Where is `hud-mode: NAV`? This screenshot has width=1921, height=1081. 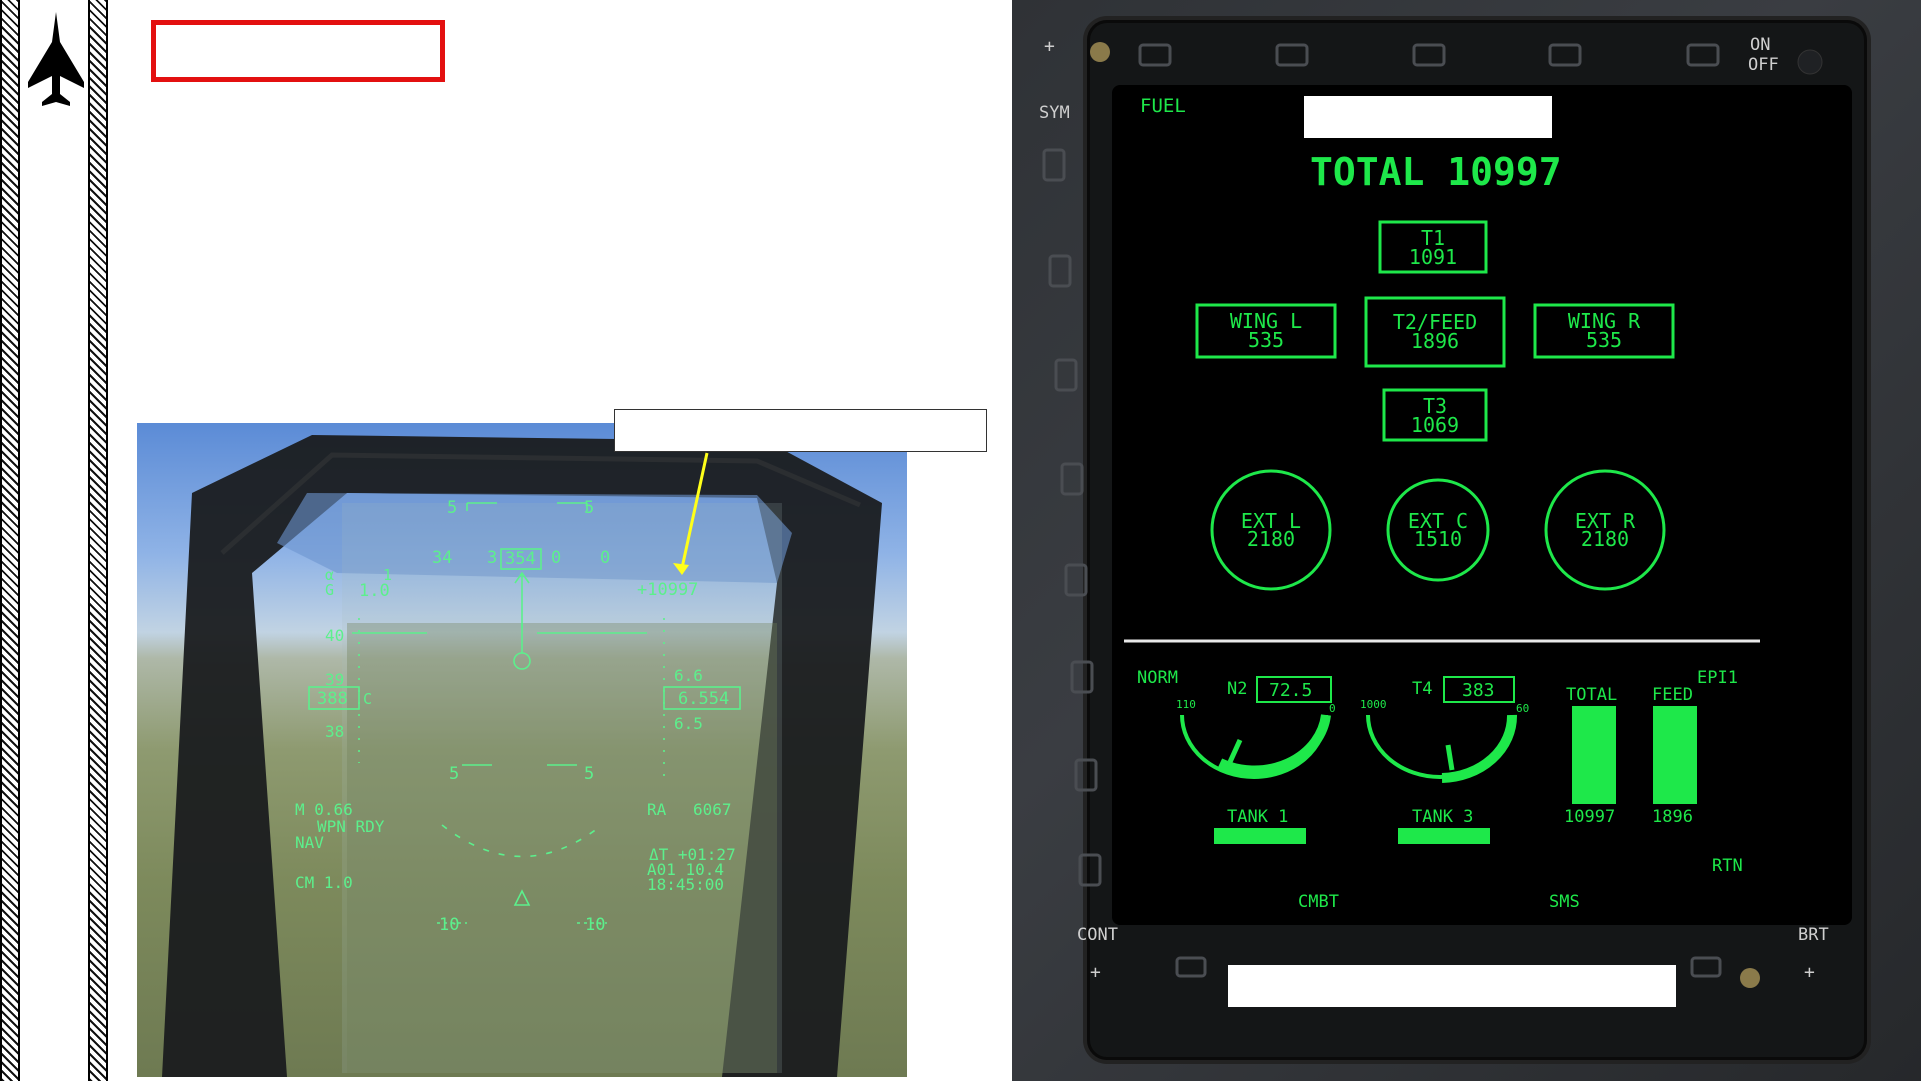 hud-mode: NAV is located at coordinates (309, 842).